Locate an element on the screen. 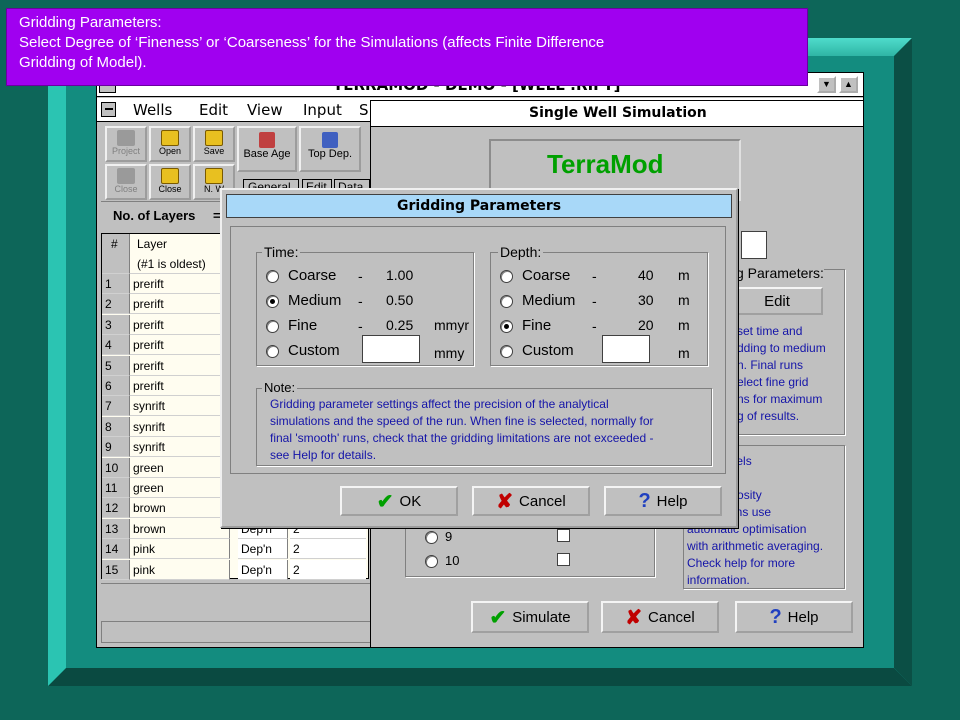 The width and height of the screenshot is (960, 720). menu-input: Input is located at coordinates (322, 110).